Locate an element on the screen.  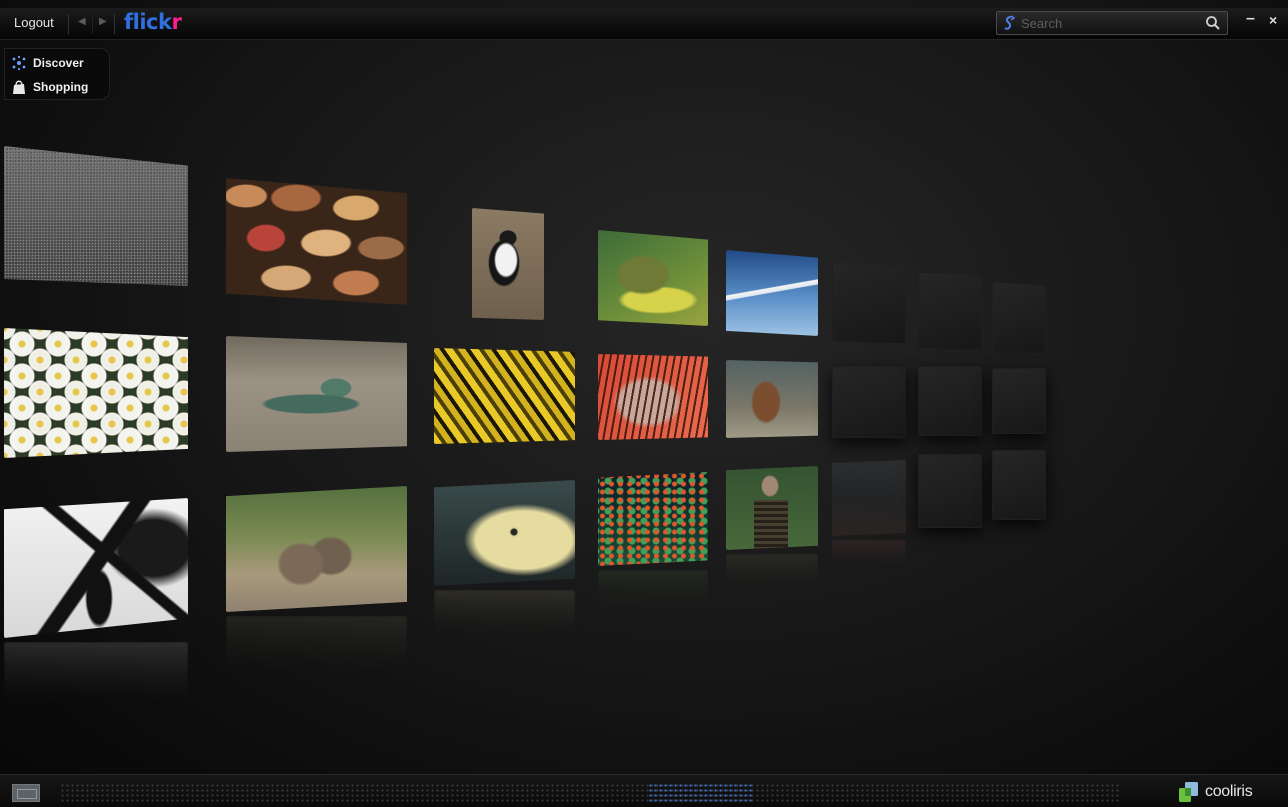
cooliris-logo-icon is located at coordinates (1188, 792).